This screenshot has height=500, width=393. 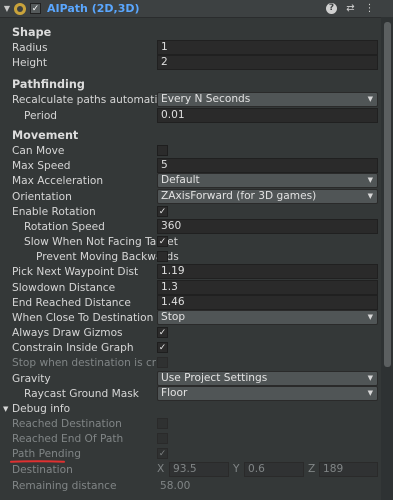 I want to click on max-speed-row: Max Speed 5, so click(x=190, y=166).